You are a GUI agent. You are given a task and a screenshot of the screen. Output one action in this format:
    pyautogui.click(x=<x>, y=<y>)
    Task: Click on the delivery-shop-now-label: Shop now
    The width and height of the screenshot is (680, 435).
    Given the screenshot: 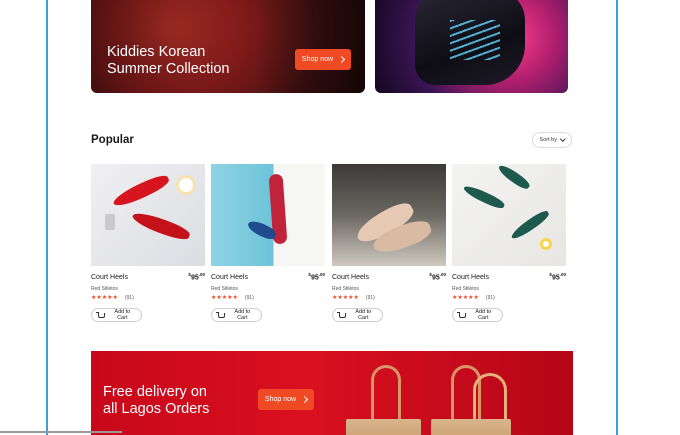 What is the action you would take?
    pyautogui.click(x=280, y=399)
    